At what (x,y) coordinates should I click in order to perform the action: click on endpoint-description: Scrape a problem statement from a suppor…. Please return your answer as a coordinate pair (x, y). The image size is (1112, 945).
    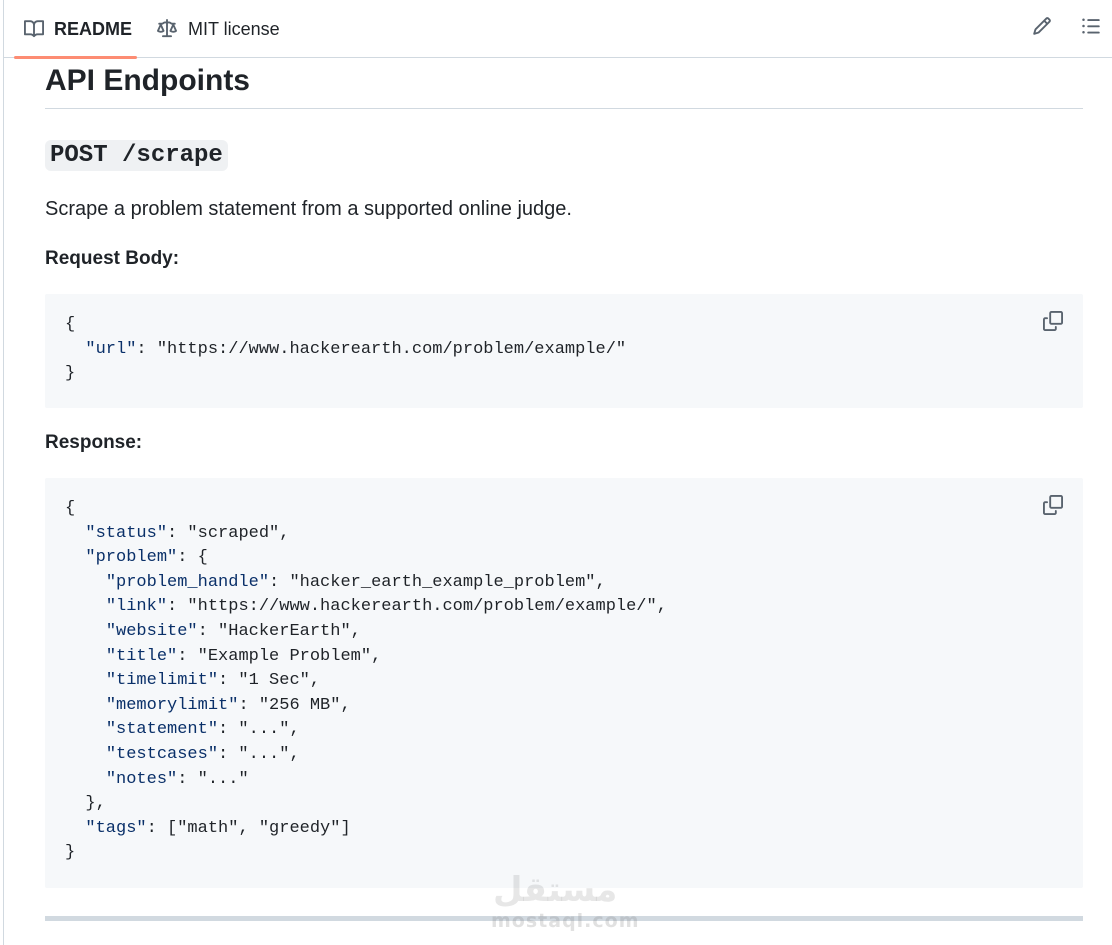
    Looking at the image, I should click on (308, 209).